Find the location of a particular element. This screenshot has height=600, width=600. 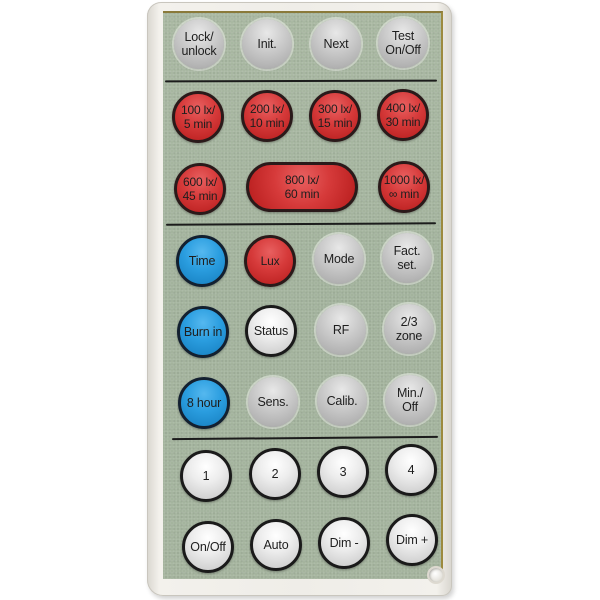

button-label: Mode is located at coordinates (339, 259).